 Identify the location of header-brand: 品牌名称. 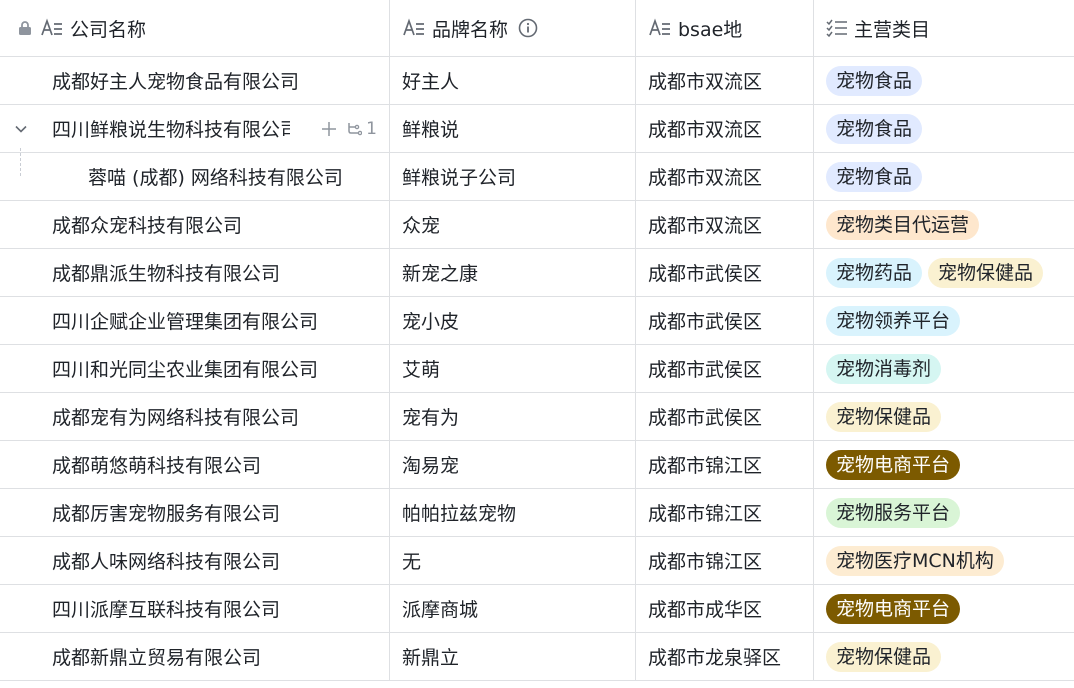
(513, 28).